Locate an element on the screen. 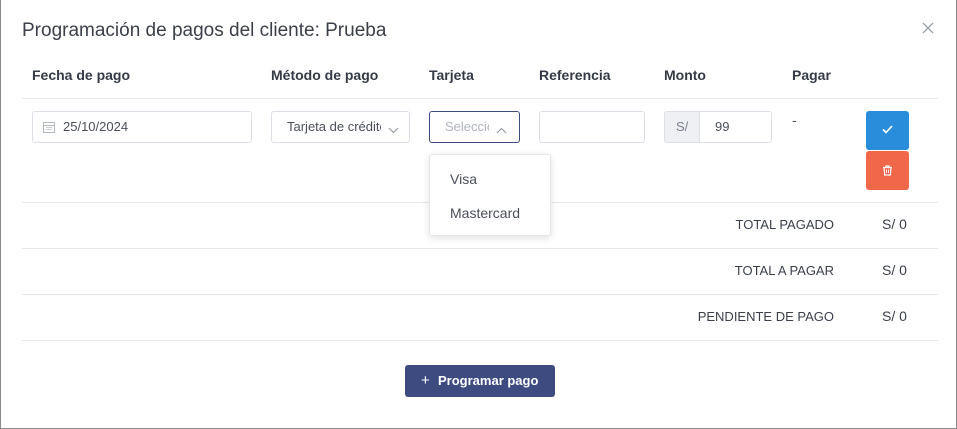 The height and width of the screenshot is (429, 957). card-select-placeholder: Seleccionar is located at coordinates (467, 126).